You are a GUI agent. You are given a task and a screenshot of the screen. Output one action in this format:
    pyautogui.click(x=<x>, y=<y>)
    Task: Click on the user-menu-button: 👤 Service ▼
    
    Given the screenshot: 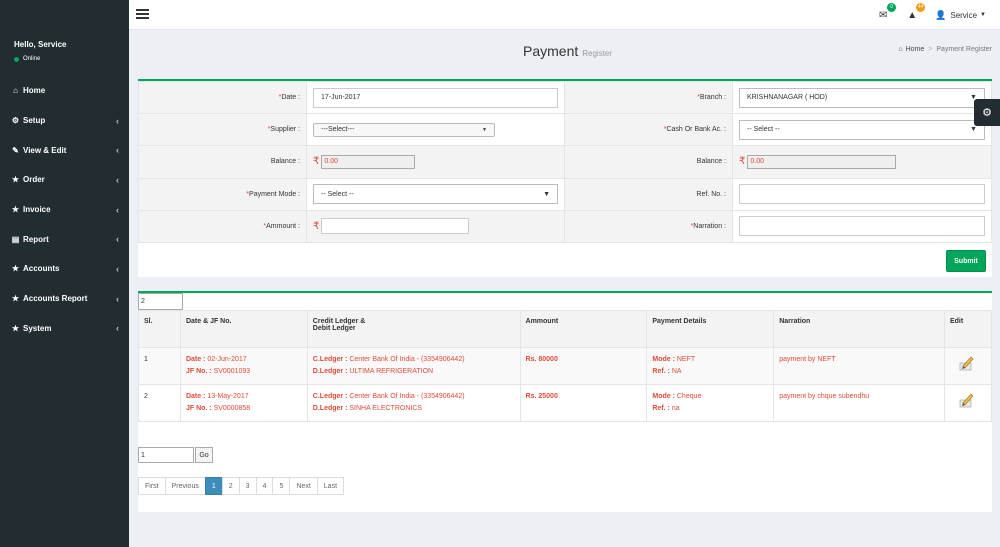 What is the action you would take?
    pyautogui.click(x=960, y=15)
    